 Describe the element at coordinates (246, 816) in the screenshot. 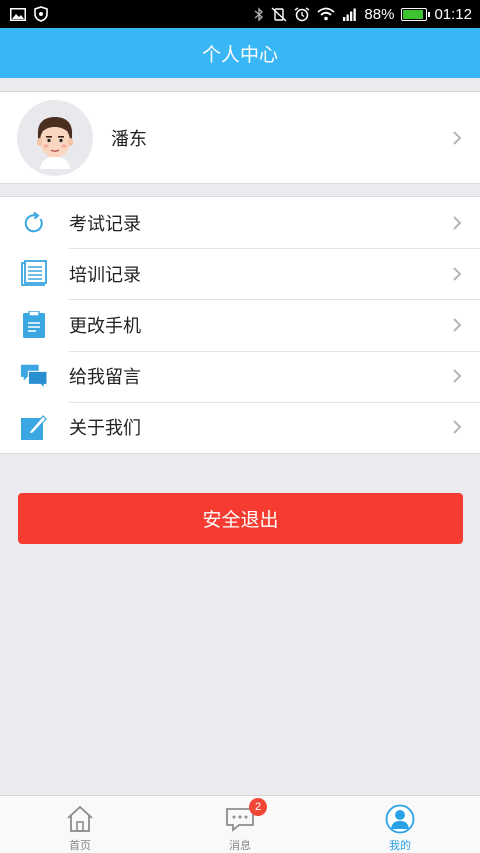

I see `message-icon: 2` at that location.